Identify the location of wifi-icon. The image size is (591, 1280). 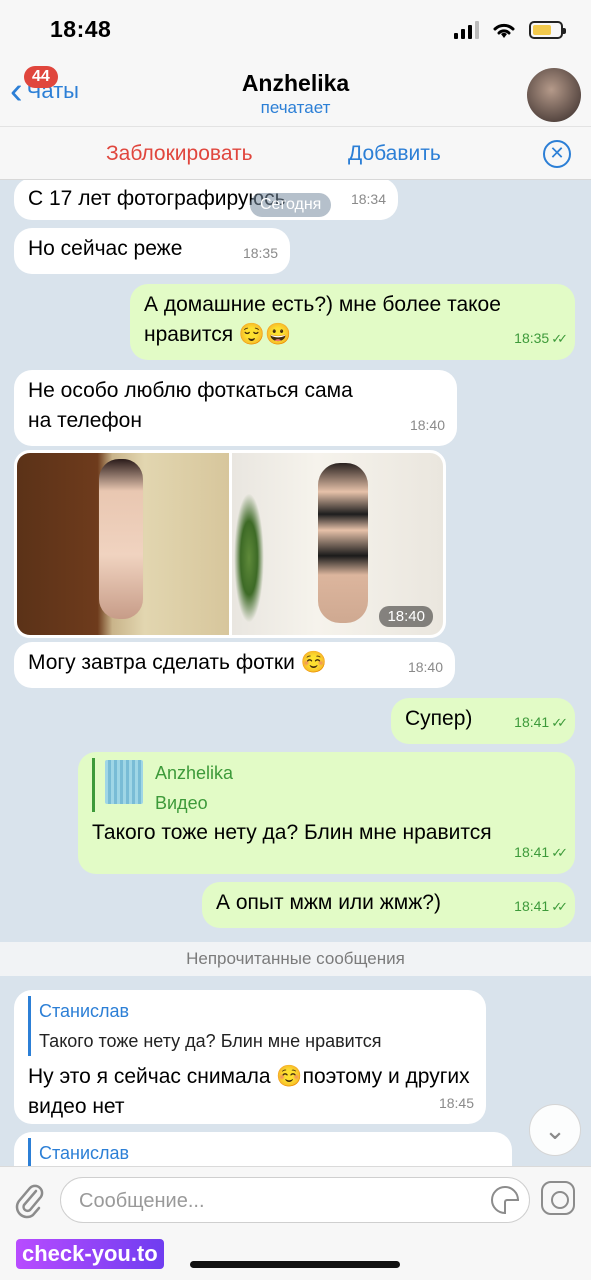
(504, 30).